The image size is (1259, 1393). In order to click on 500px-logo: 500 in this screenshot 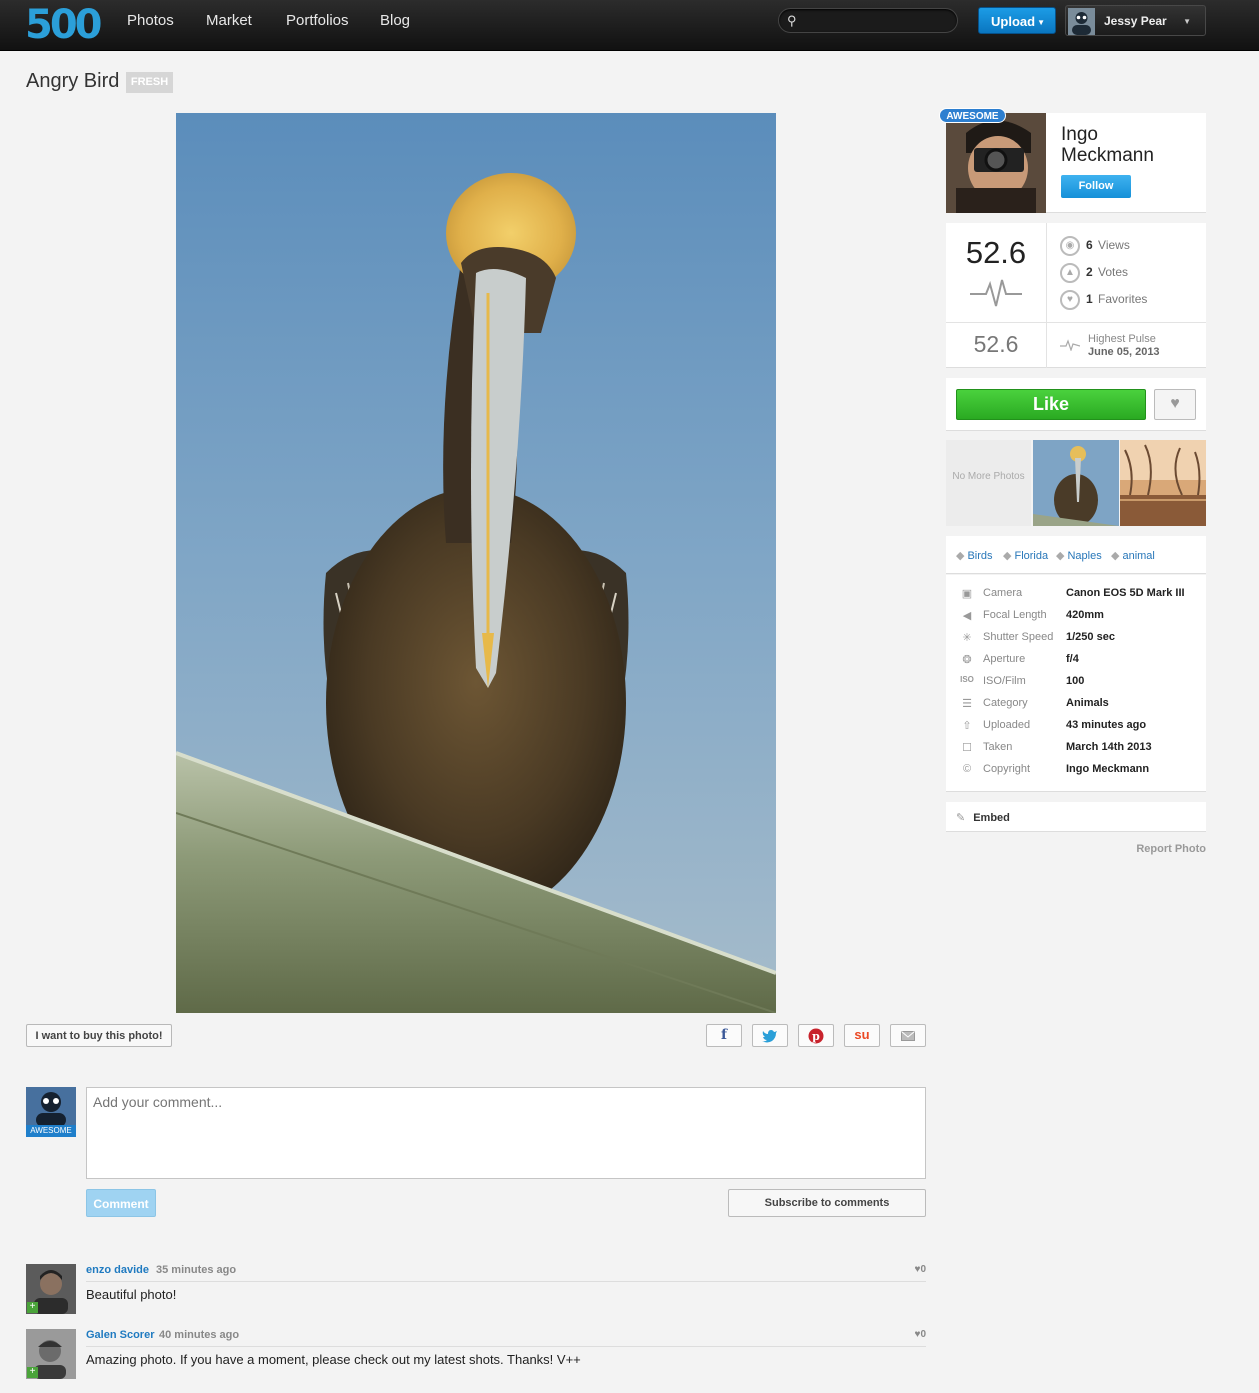, I will do `click(63, 25)`.